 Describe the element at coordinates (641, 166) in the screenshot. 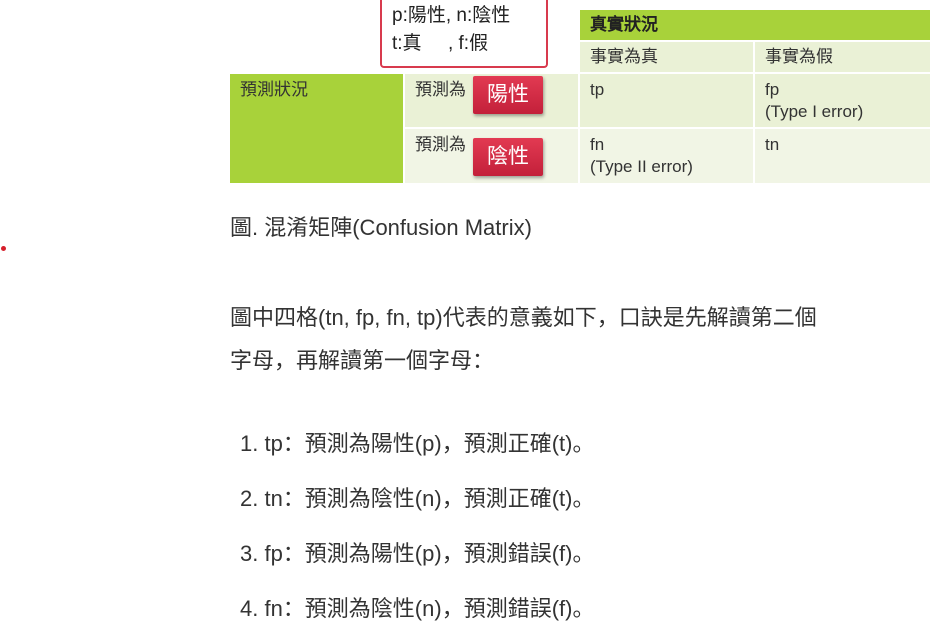

I see `fn-note: (Type II error)` at that location.